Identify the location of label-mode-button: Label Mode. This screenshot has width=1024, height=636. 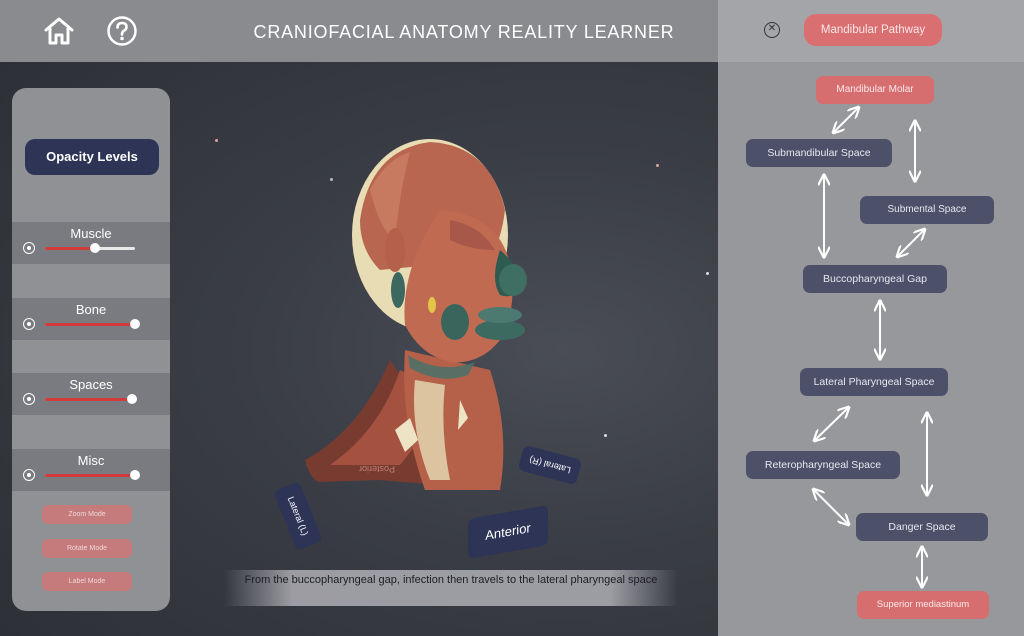
(87, 581).